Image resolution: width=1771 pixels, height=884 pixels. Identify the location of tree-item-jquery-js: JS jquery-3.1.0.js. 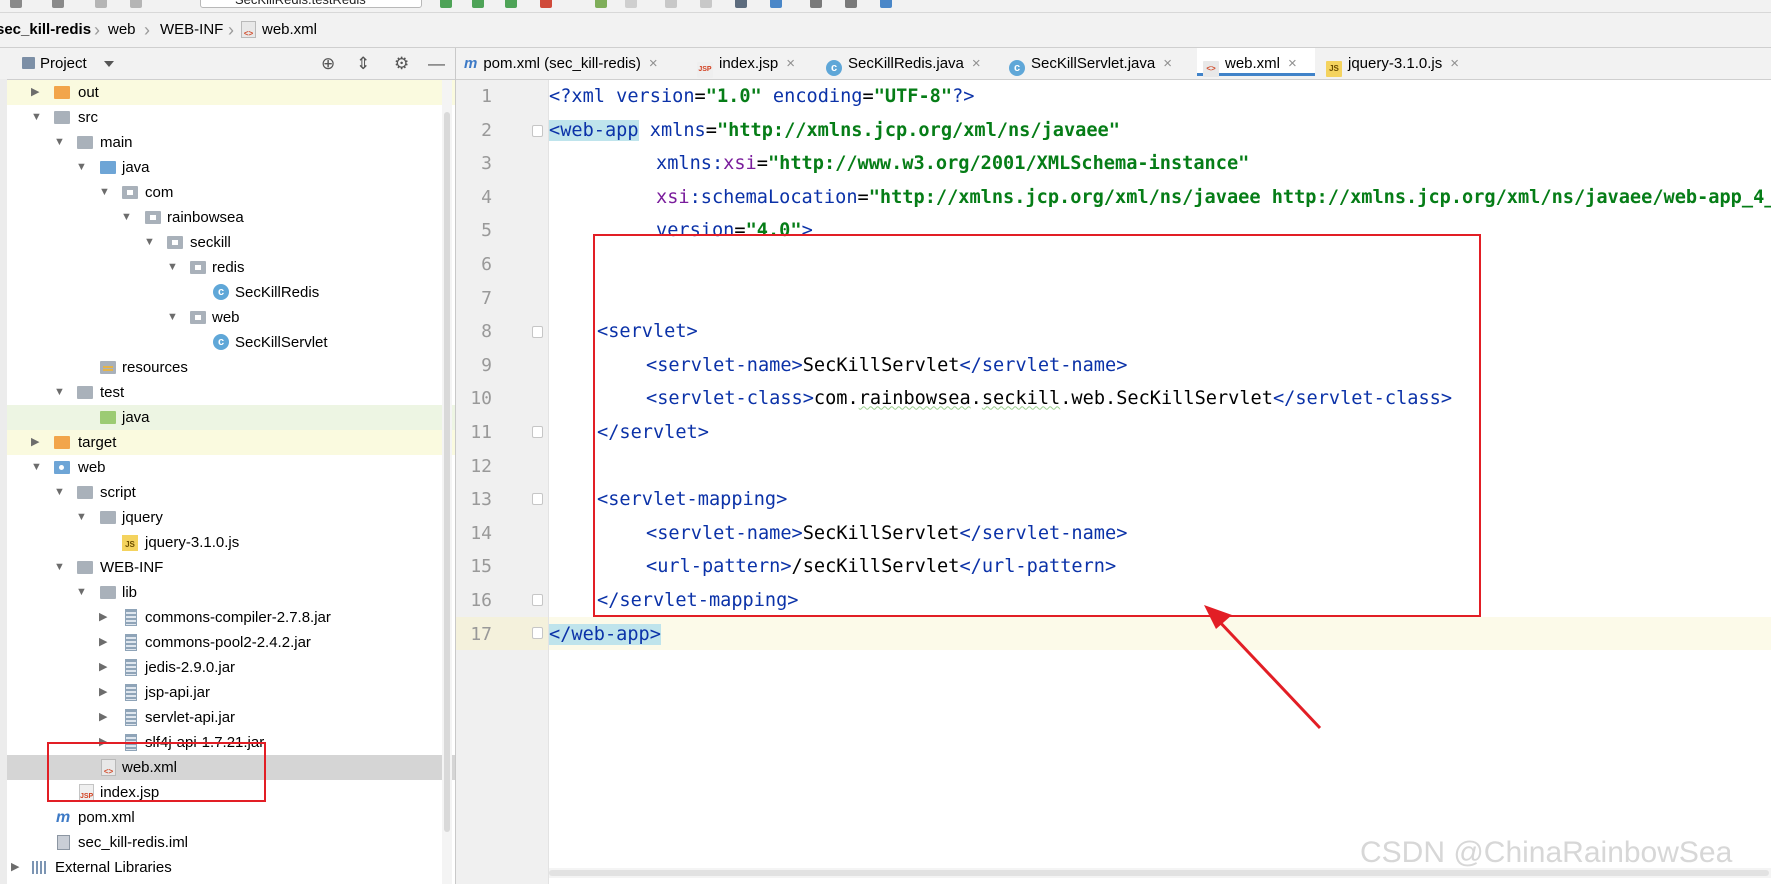
(231, 542).